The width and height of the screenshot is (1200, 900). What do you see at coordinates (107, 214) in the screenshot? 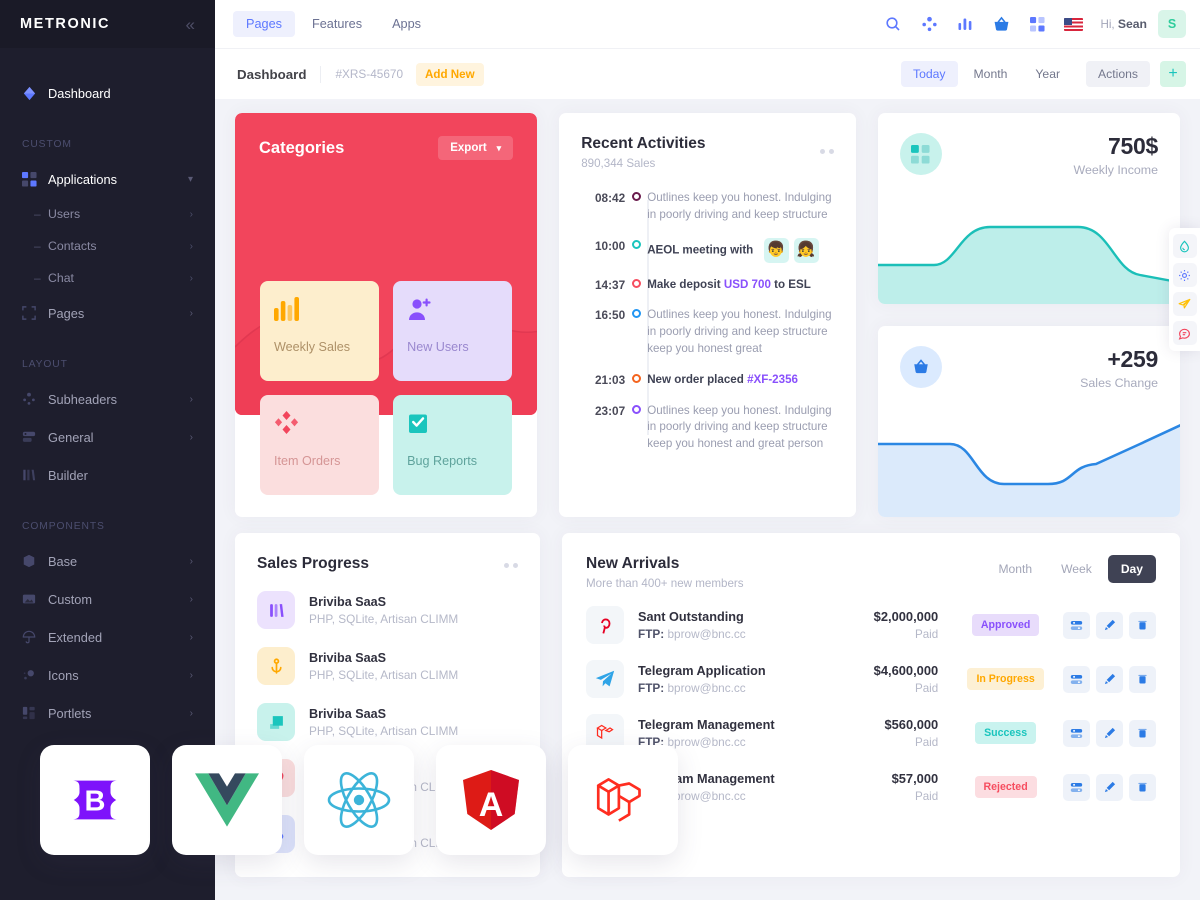
I see `sidebar-item-users: – Users ›` at bounding box center [107, 214].